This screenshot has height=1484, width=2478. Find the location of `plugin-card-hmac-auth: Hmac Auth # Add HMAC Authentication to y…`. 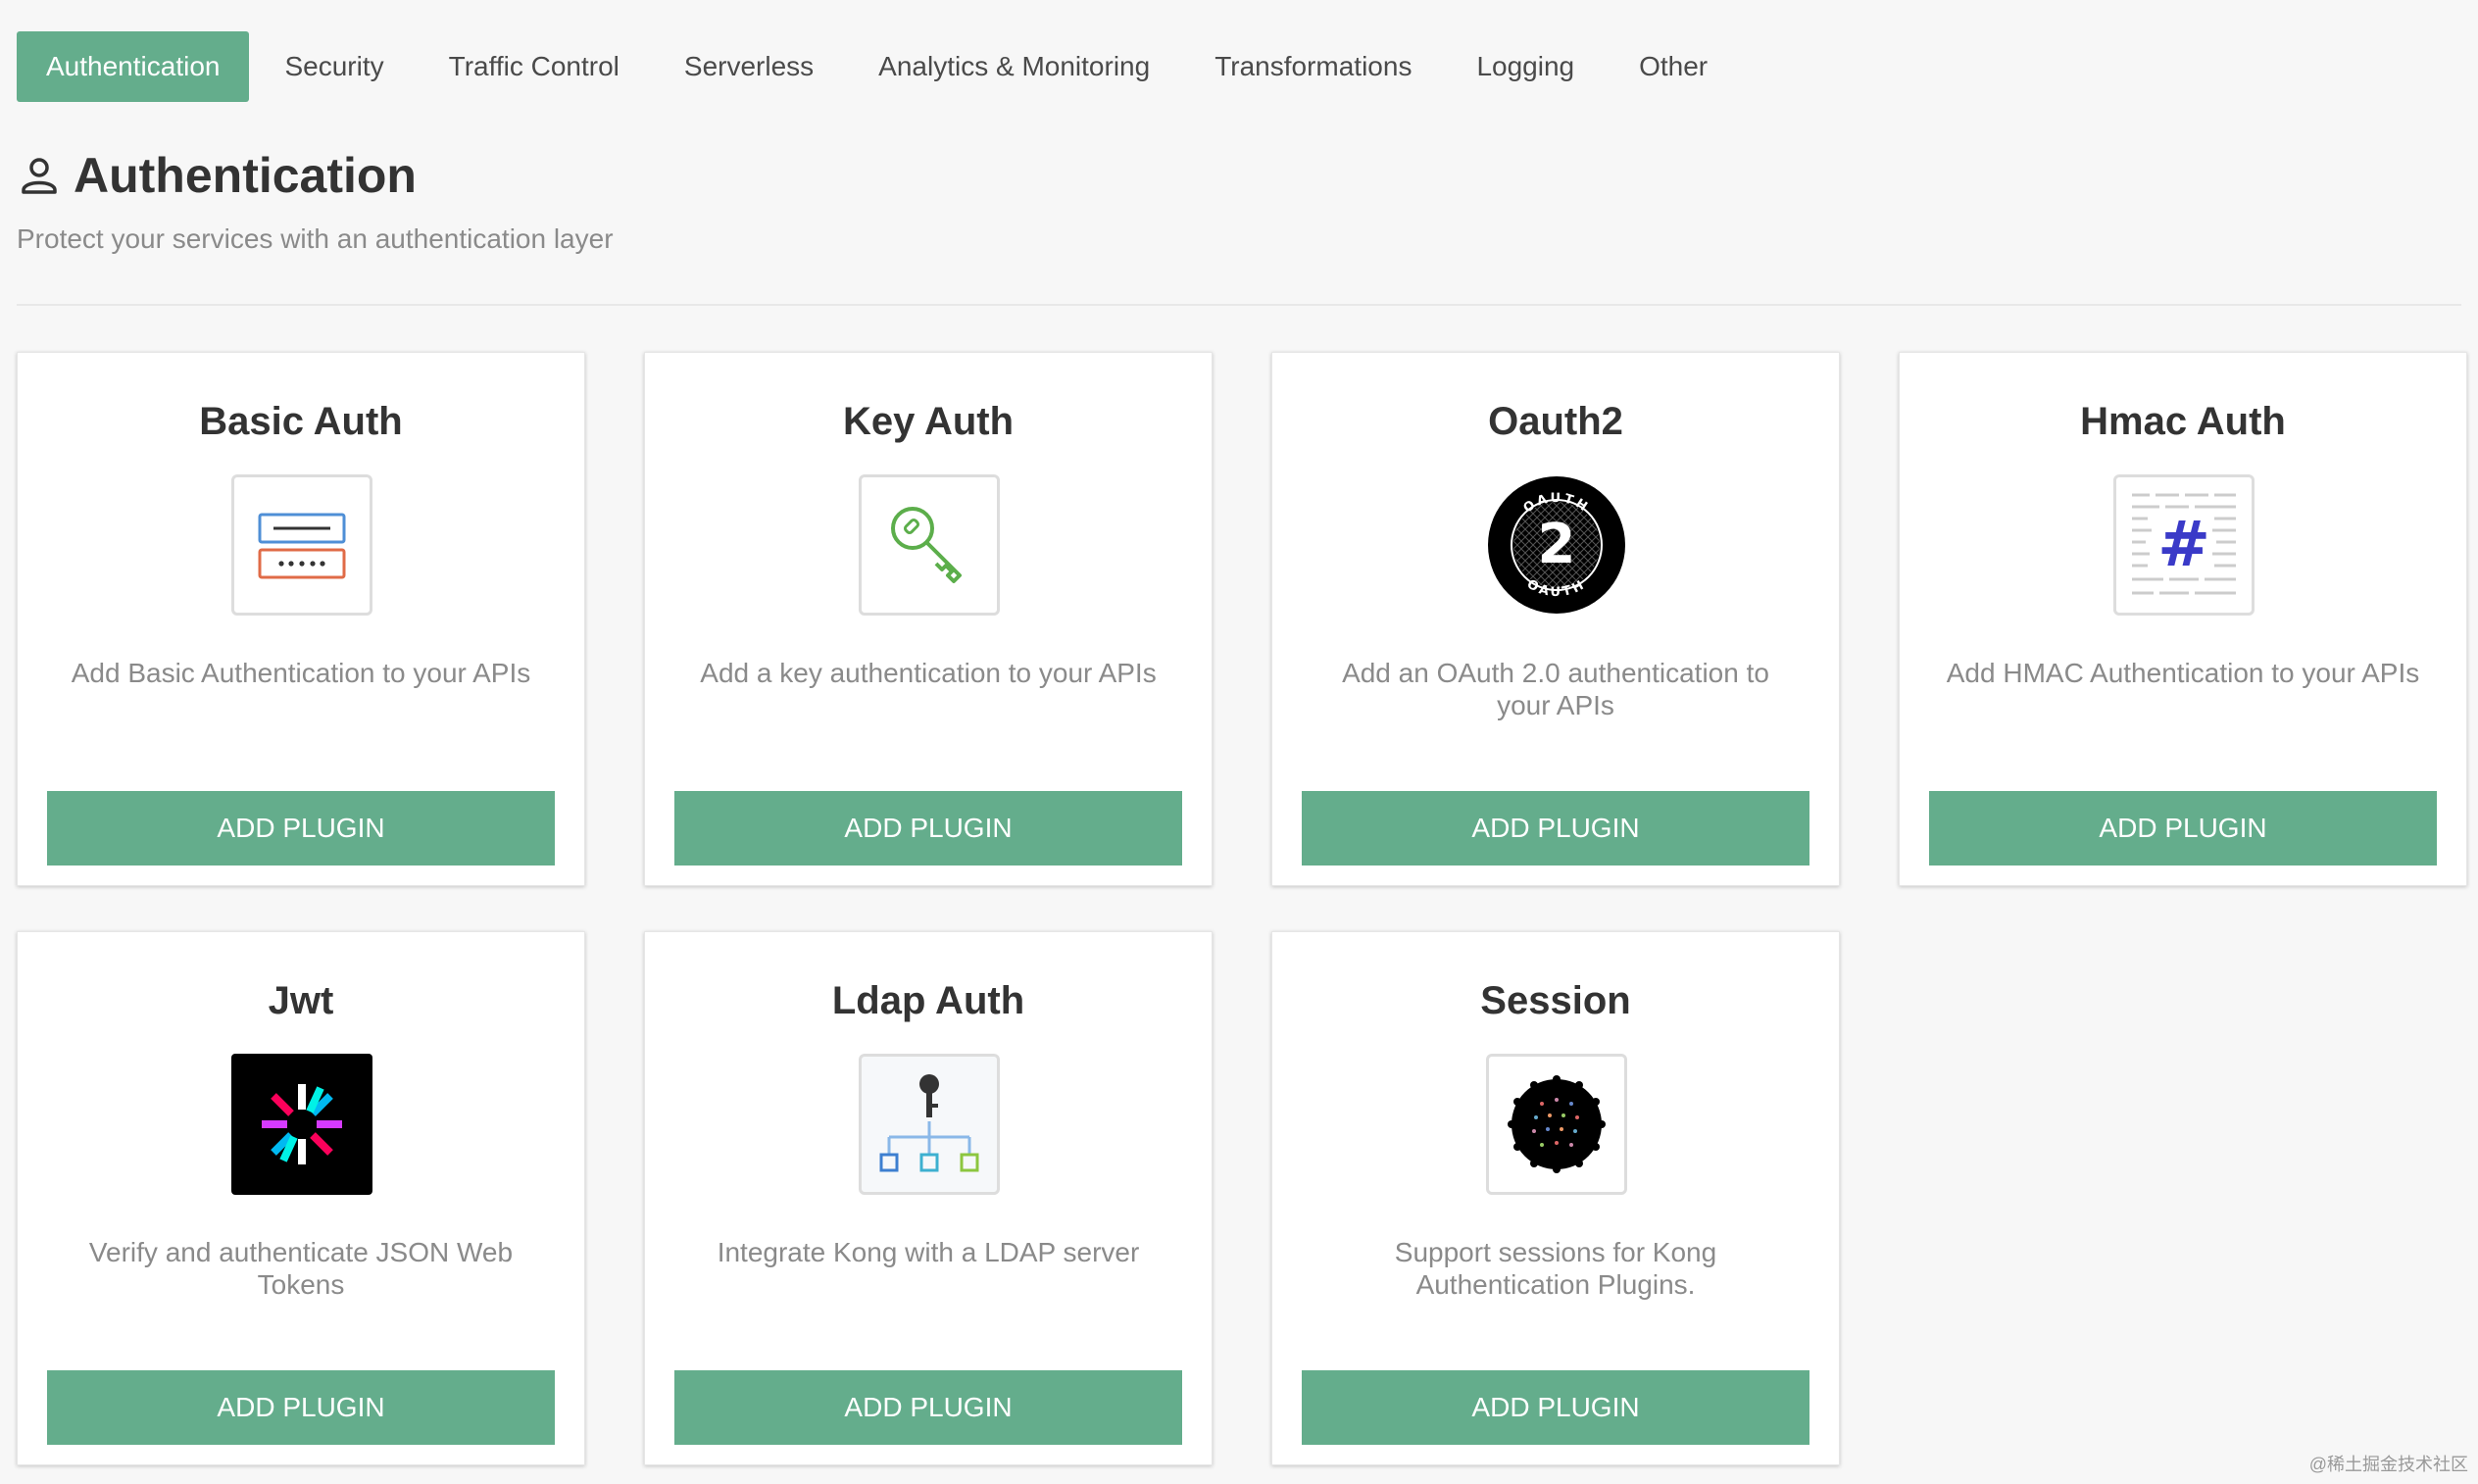

plugin-card-hmac-auth: Hmac Auth # Add HMAC Authentication to y… is located at coordinates (2183, 619).